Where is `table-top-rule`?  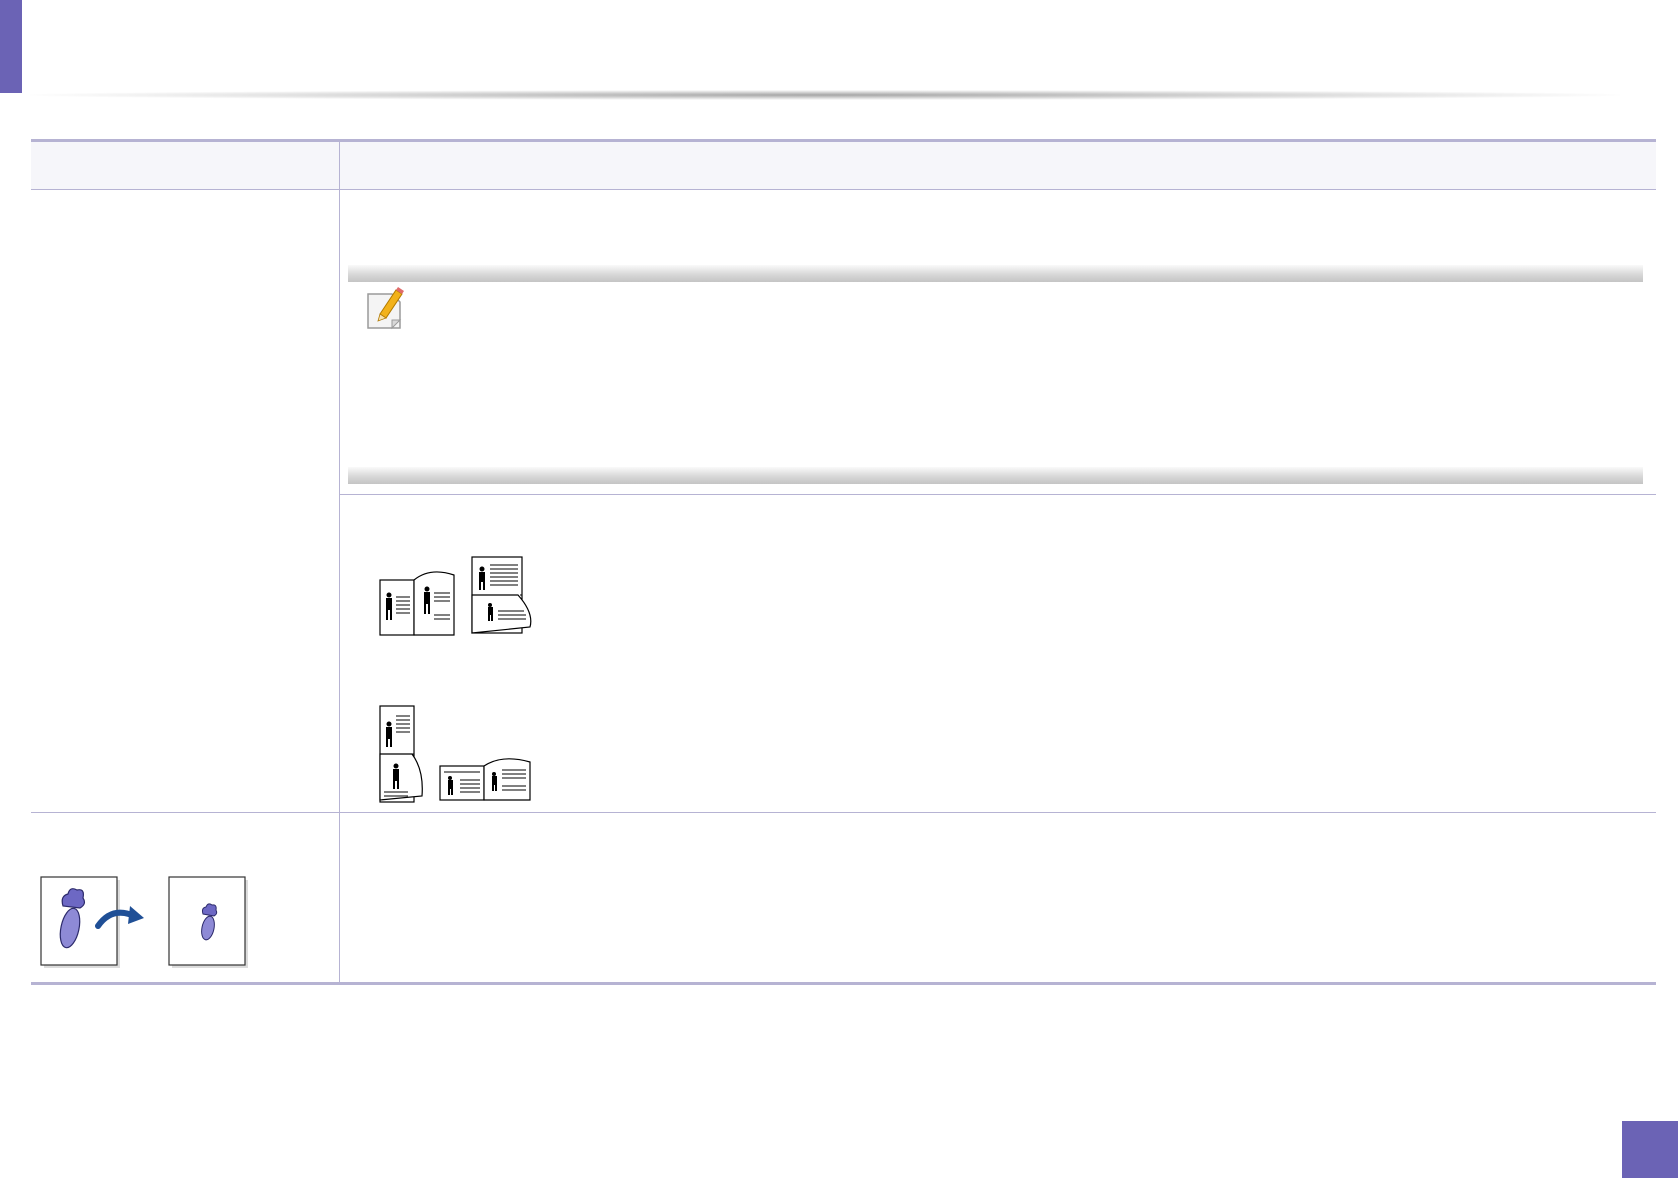 table-top-rule is located at coordinates (843, 140).